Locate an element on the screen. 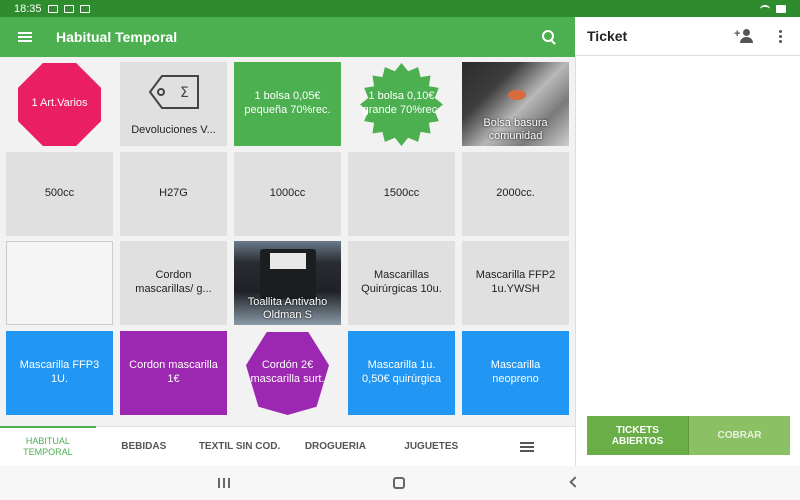 This screenshot has width=800, height=500. product-tile: Cordón 2€ mascarilla surt. is located at coordinates (287, 373).